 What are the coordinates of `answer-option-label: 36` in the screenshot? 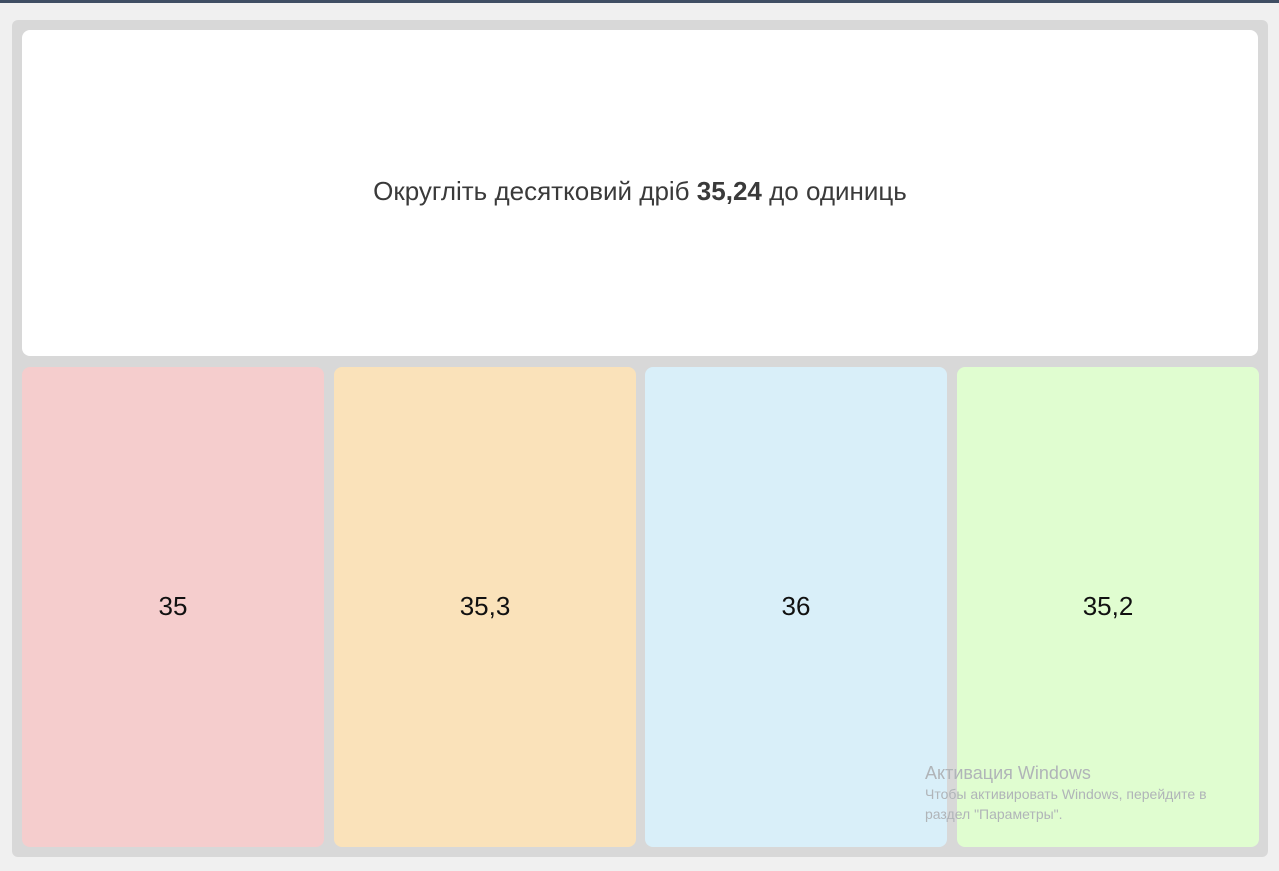 It's located at (796, 605).